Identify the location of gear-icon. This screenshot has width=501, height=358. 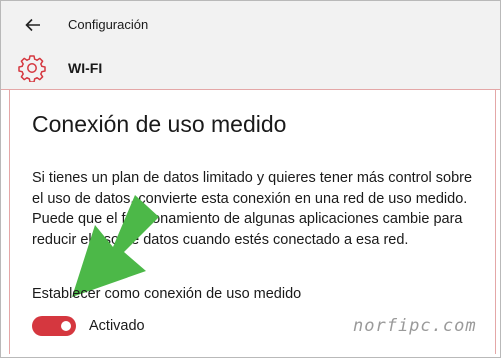
(32, 68).